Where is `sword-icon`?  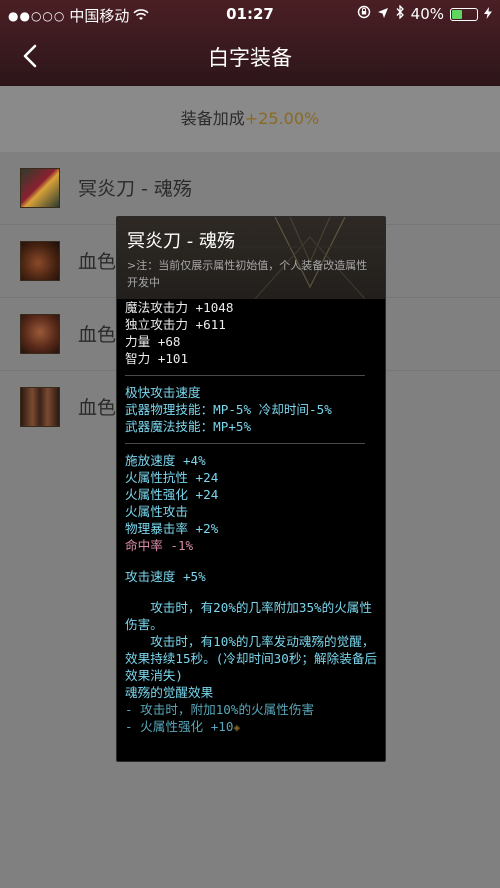
sword-icon is located at coordinates (40, 188).